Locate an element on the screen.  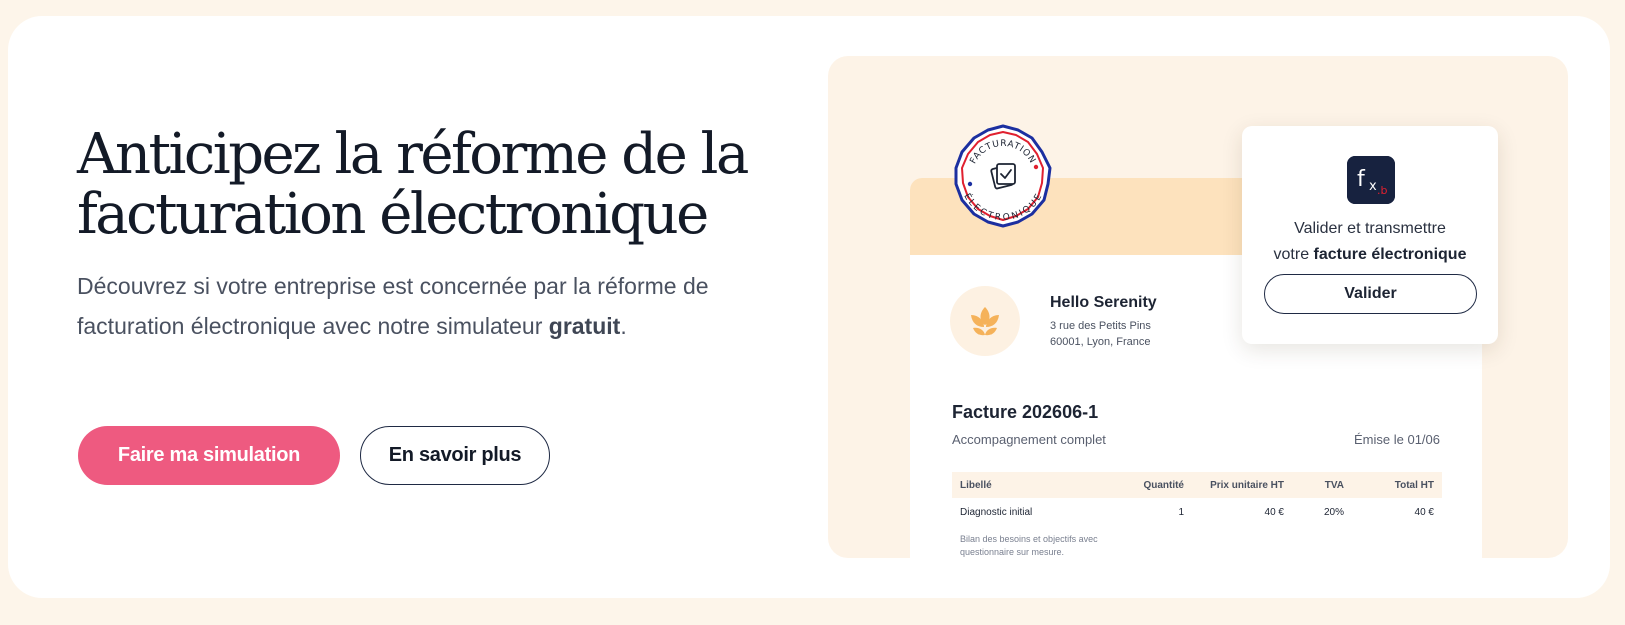
fx-logo-main: f is located at coordinates (1361, 179).